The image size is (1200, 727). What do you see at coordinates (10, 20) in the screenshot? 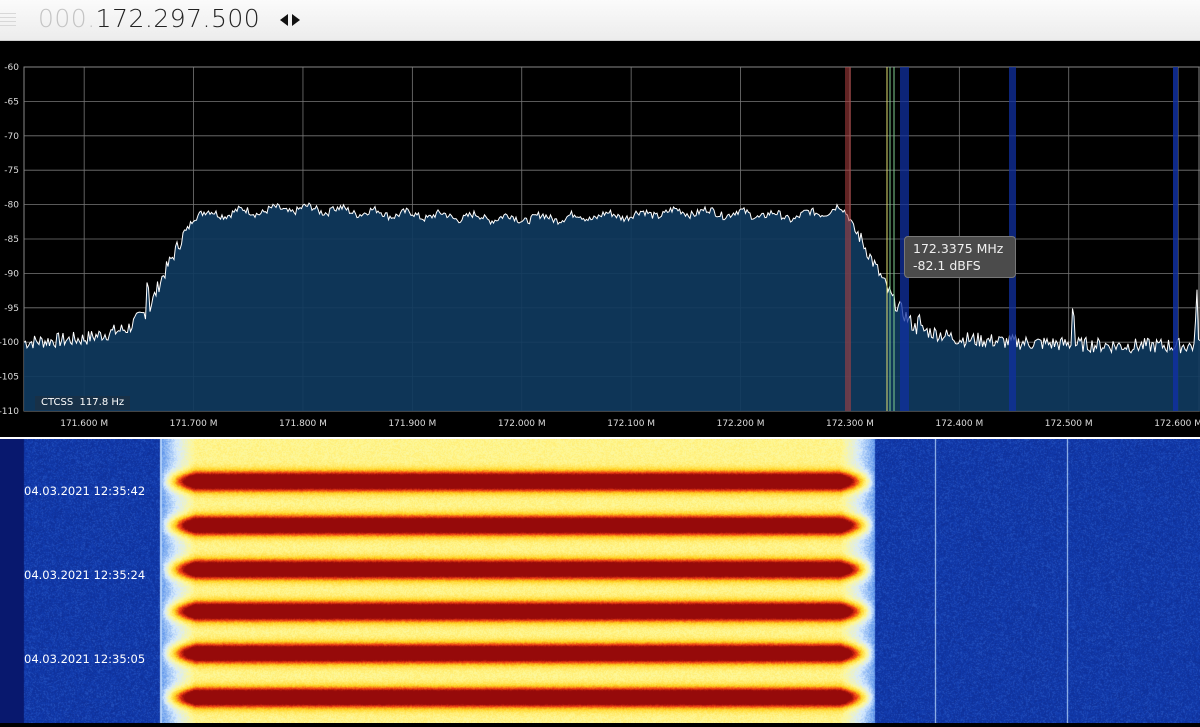
I see `drag-handle-icon` at bounding box center [10, 20].